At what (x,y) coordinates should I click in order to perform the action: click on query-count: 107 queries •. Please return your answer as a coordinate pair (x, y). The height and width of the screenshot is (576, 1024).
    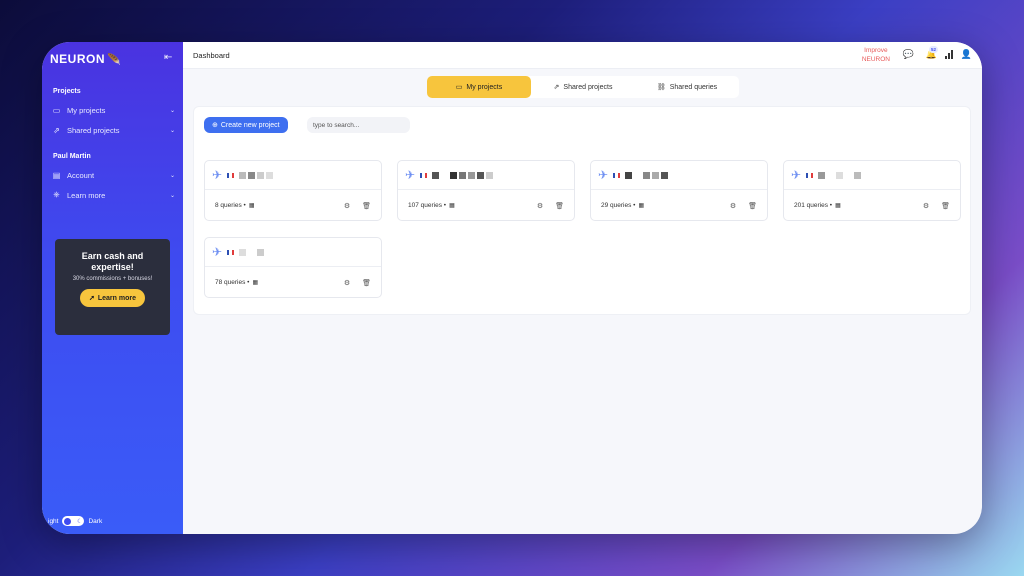
    Looking at the image, I should click on (427, 205).